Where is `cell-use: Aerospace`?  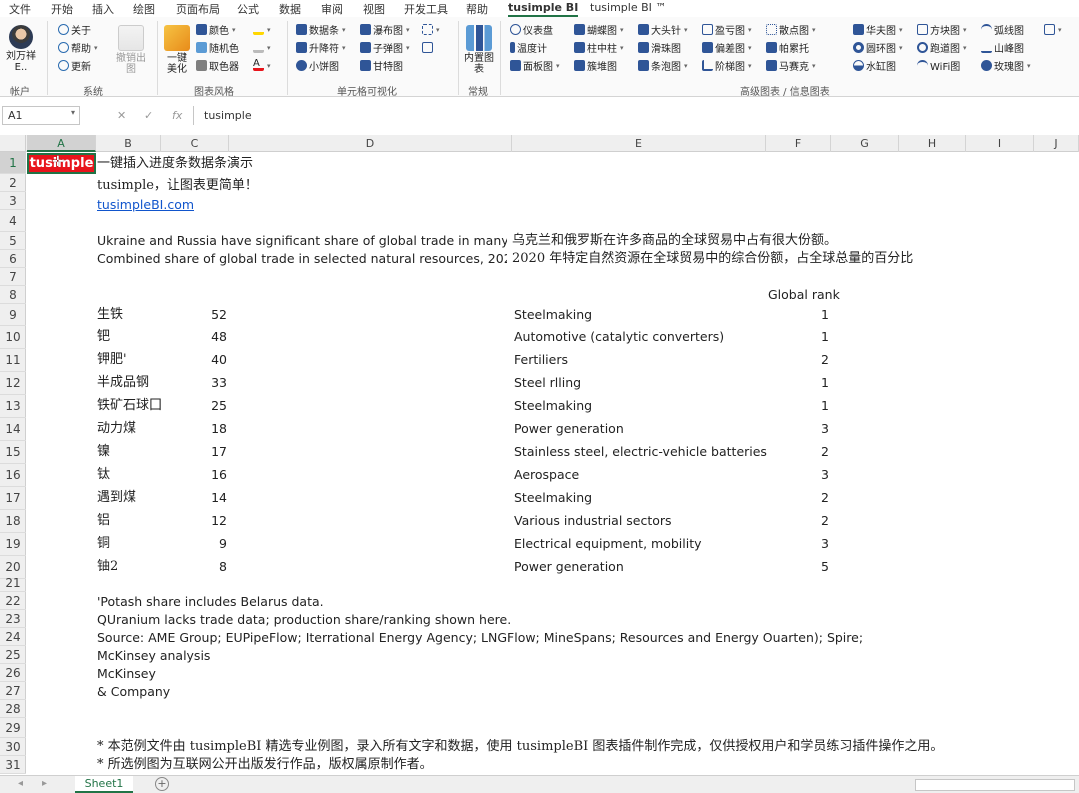
cell-use: Aerospace is located at coordinates (546, 475).